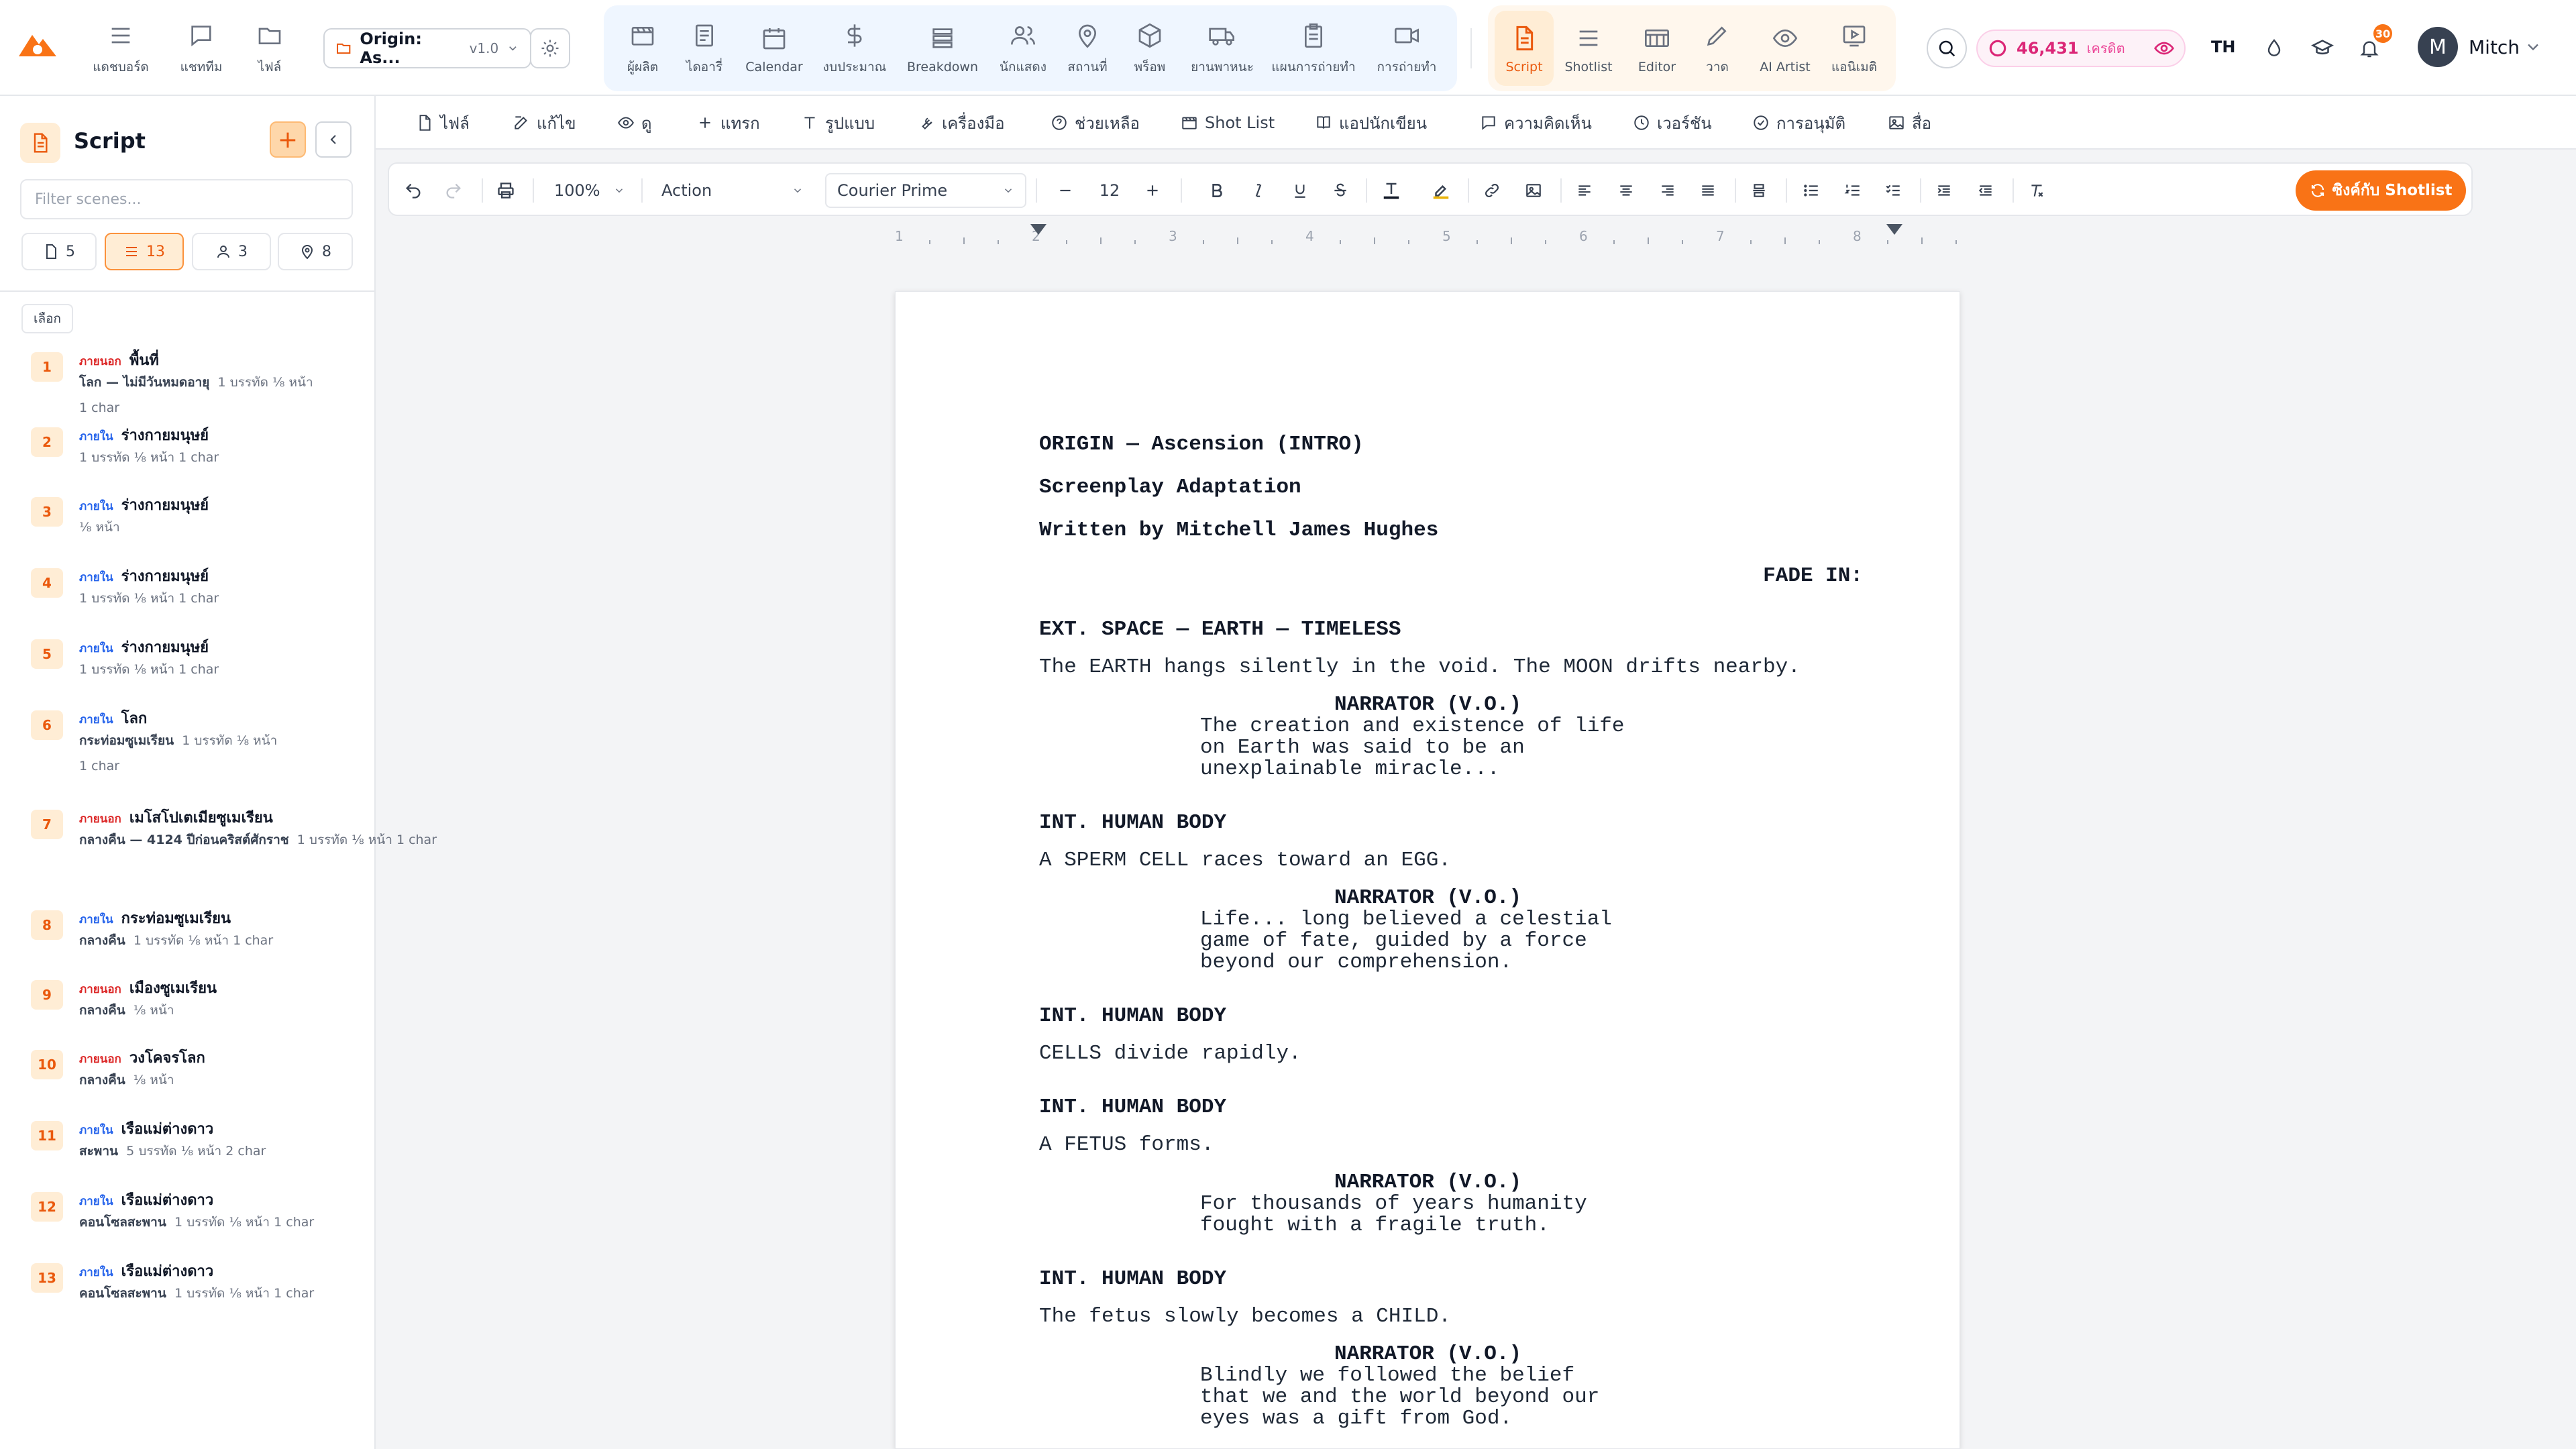 The width and height of the screenshot is (2576, 1449). I want to click on action-line: CELLS divide rapidly., so click(1170, 1054).